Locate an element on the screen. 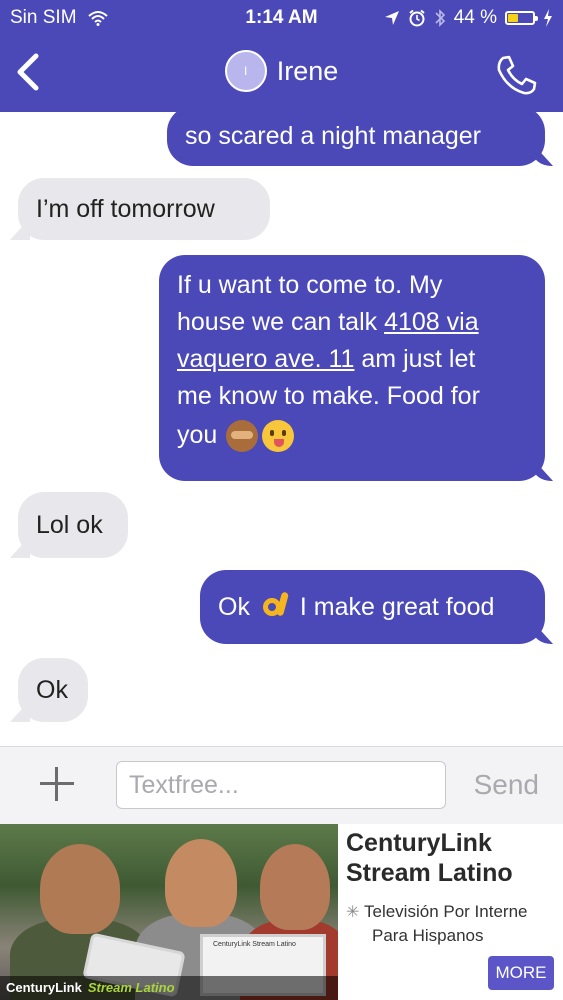  message-text-line: If u want to come to. My is located at coordinates (310, 285).